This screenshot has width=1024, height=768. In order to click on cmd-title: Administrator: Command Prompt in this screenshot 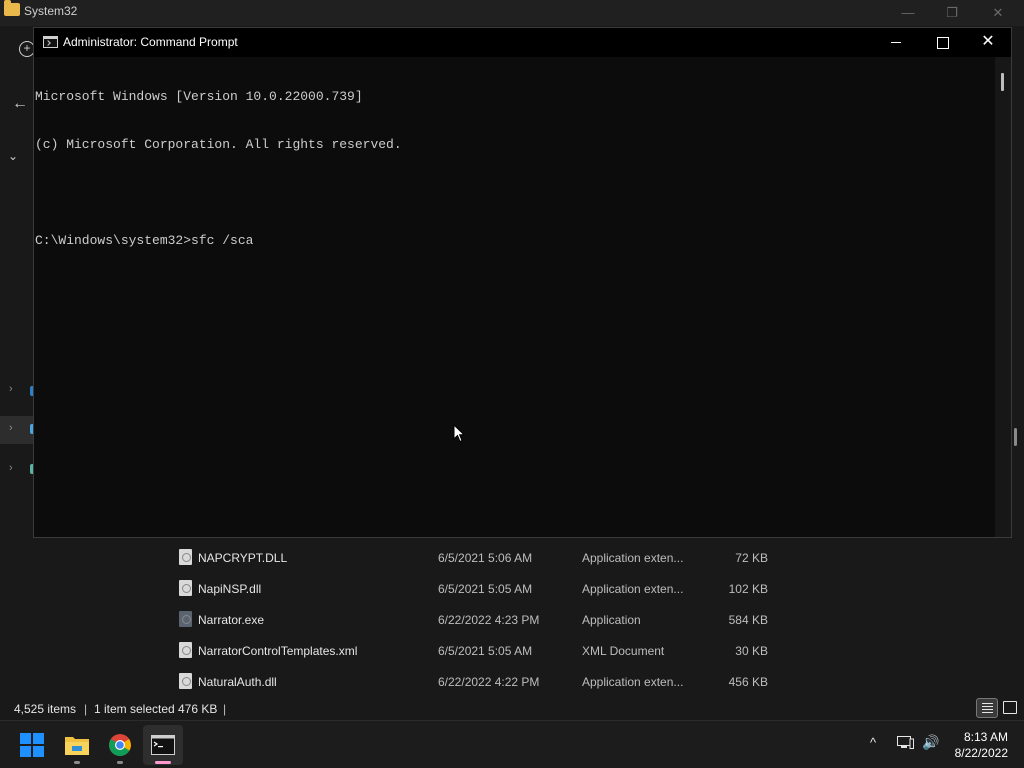, I will do `click(150, 42)`.